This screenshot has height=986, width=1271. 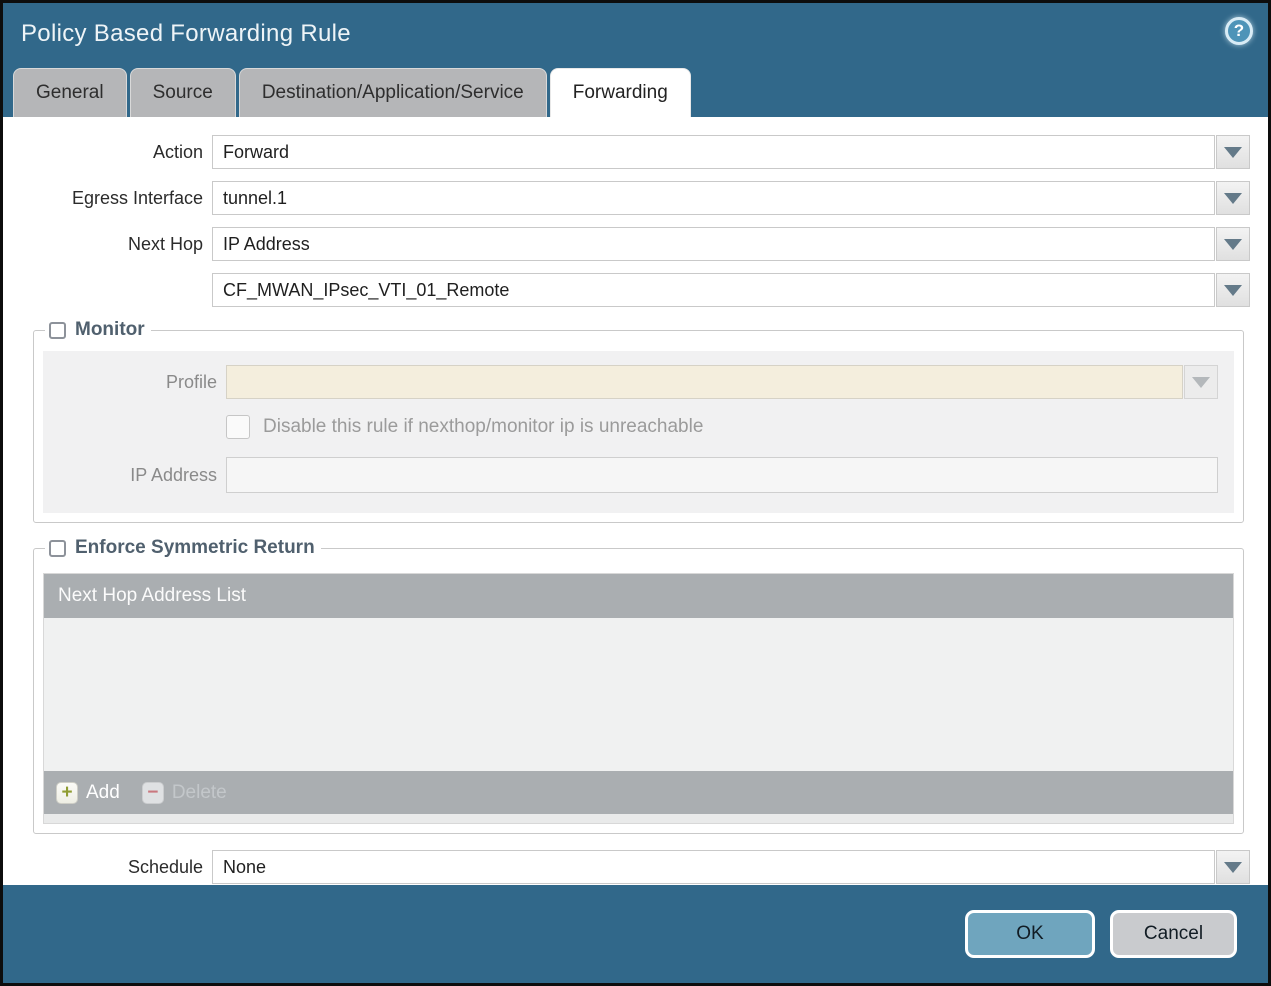 I want to click on tab-destination-application-service: Destination/Application/Service, so click(x=392, y=92).